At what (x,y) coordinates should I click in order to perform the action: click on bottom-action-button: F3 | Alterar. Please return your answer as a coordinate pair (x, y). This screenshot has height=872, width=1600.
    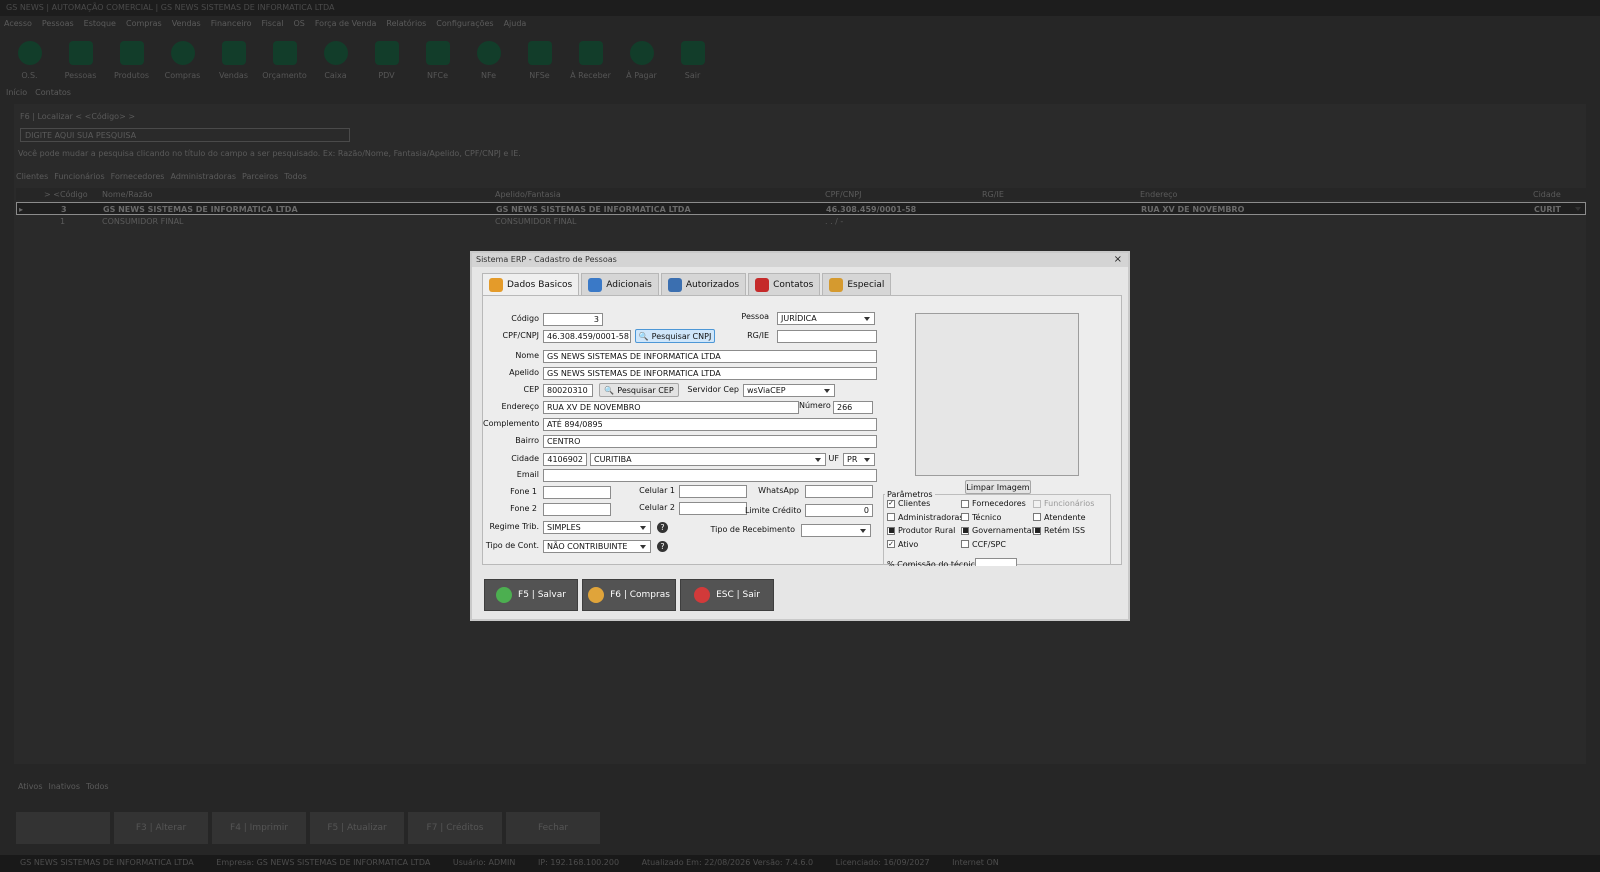
    Looking at the image, I should click on (161, 828).